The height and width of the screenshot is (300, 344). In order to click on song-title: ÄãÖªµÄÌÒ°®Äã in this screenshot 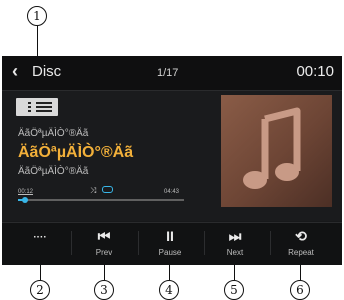, I will do `click(76, 152)`.